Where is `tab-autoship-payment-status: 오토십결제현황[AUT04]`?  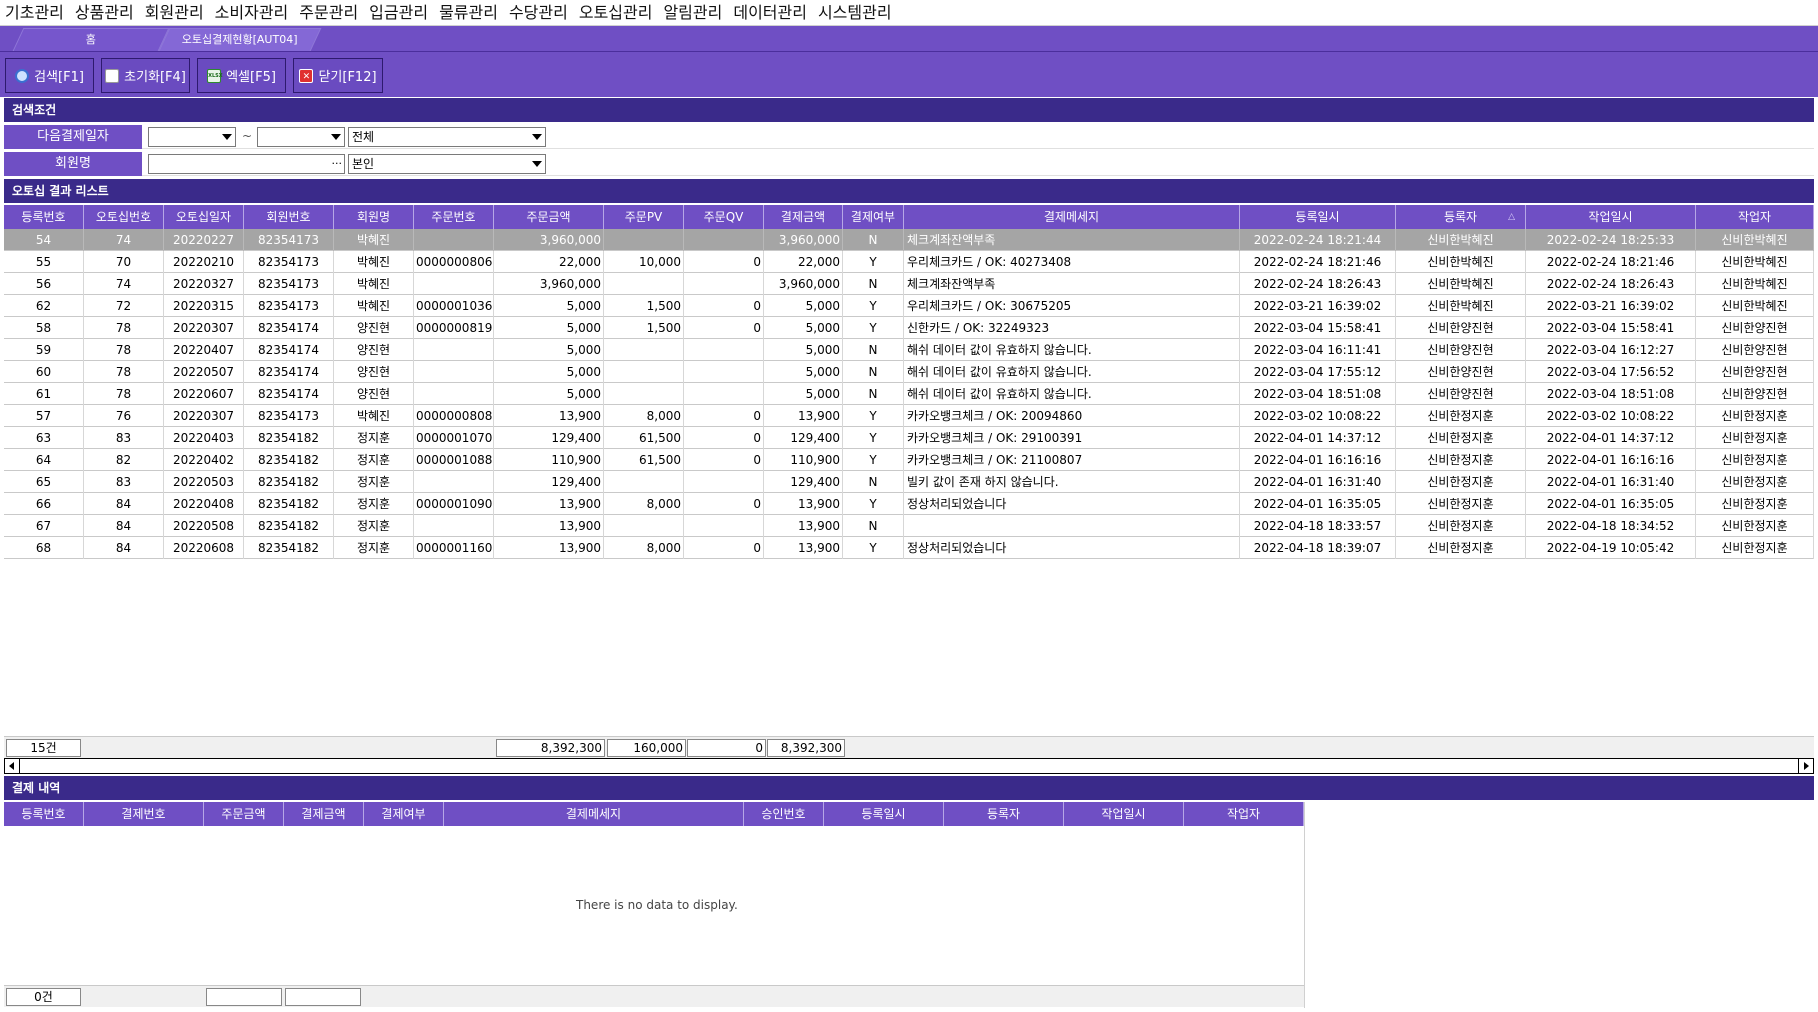
tab-autoship-payment-status: 오토십결제현황[AUT04] is located at coordinates (240, 39).